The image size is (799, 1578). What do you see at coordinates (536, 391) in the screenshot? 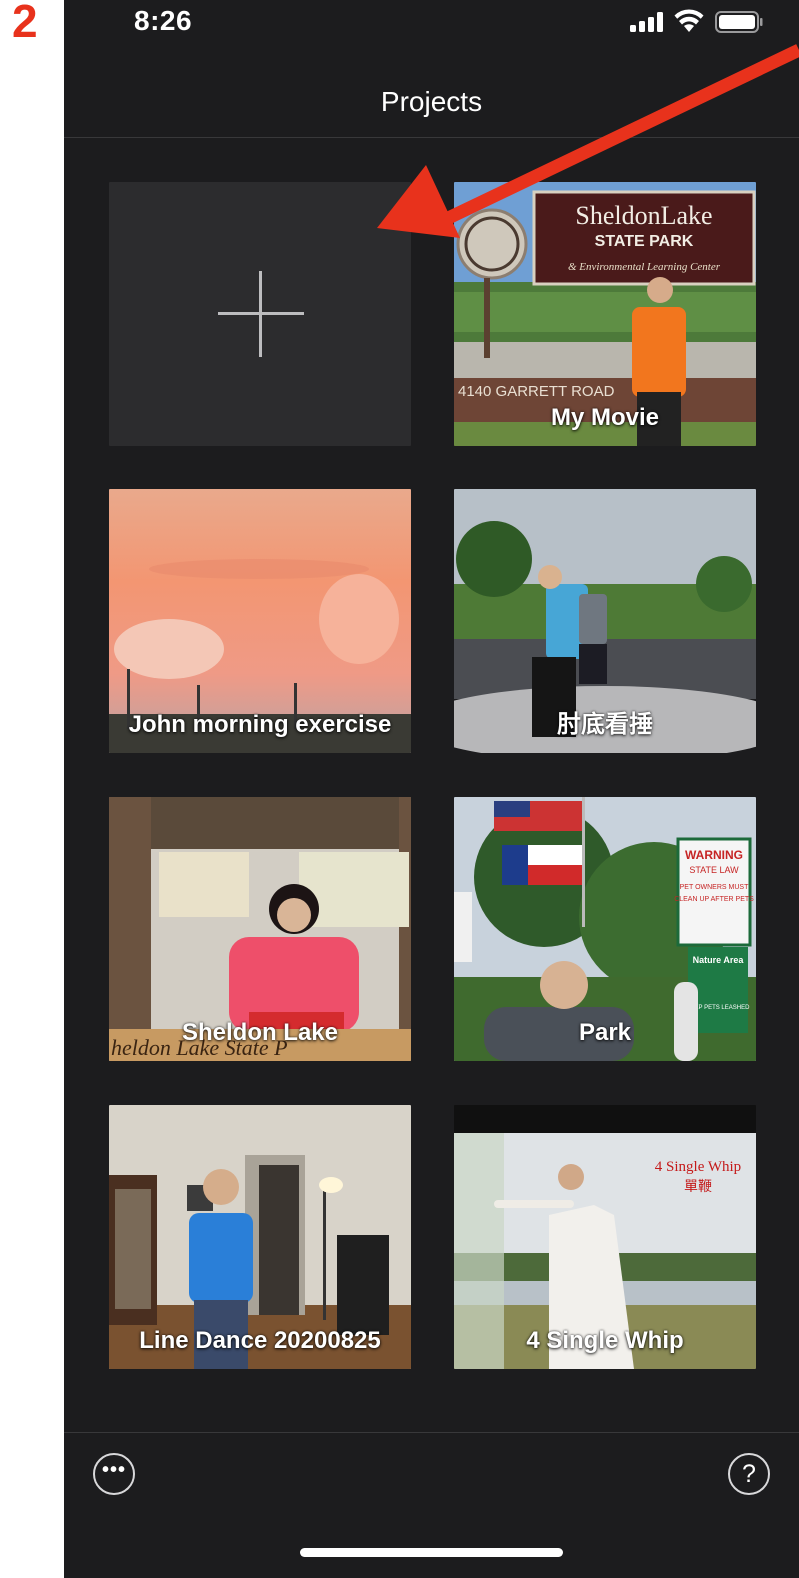
I see `svg-text: 4140 GARRETT ROAD` at bounding box center [536, 391].